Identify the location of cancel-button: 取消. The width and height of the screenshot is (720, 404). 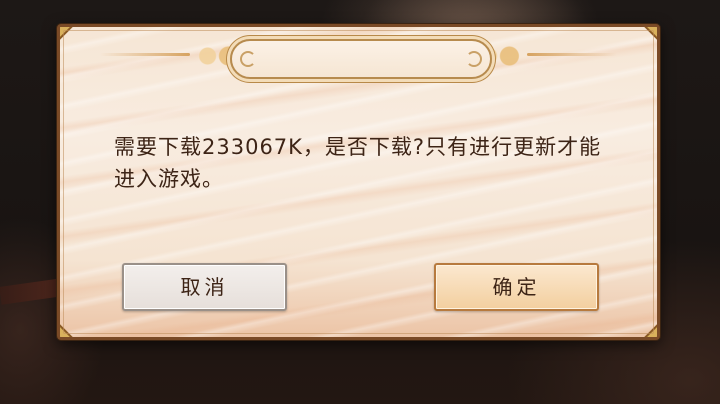
(204, 287).